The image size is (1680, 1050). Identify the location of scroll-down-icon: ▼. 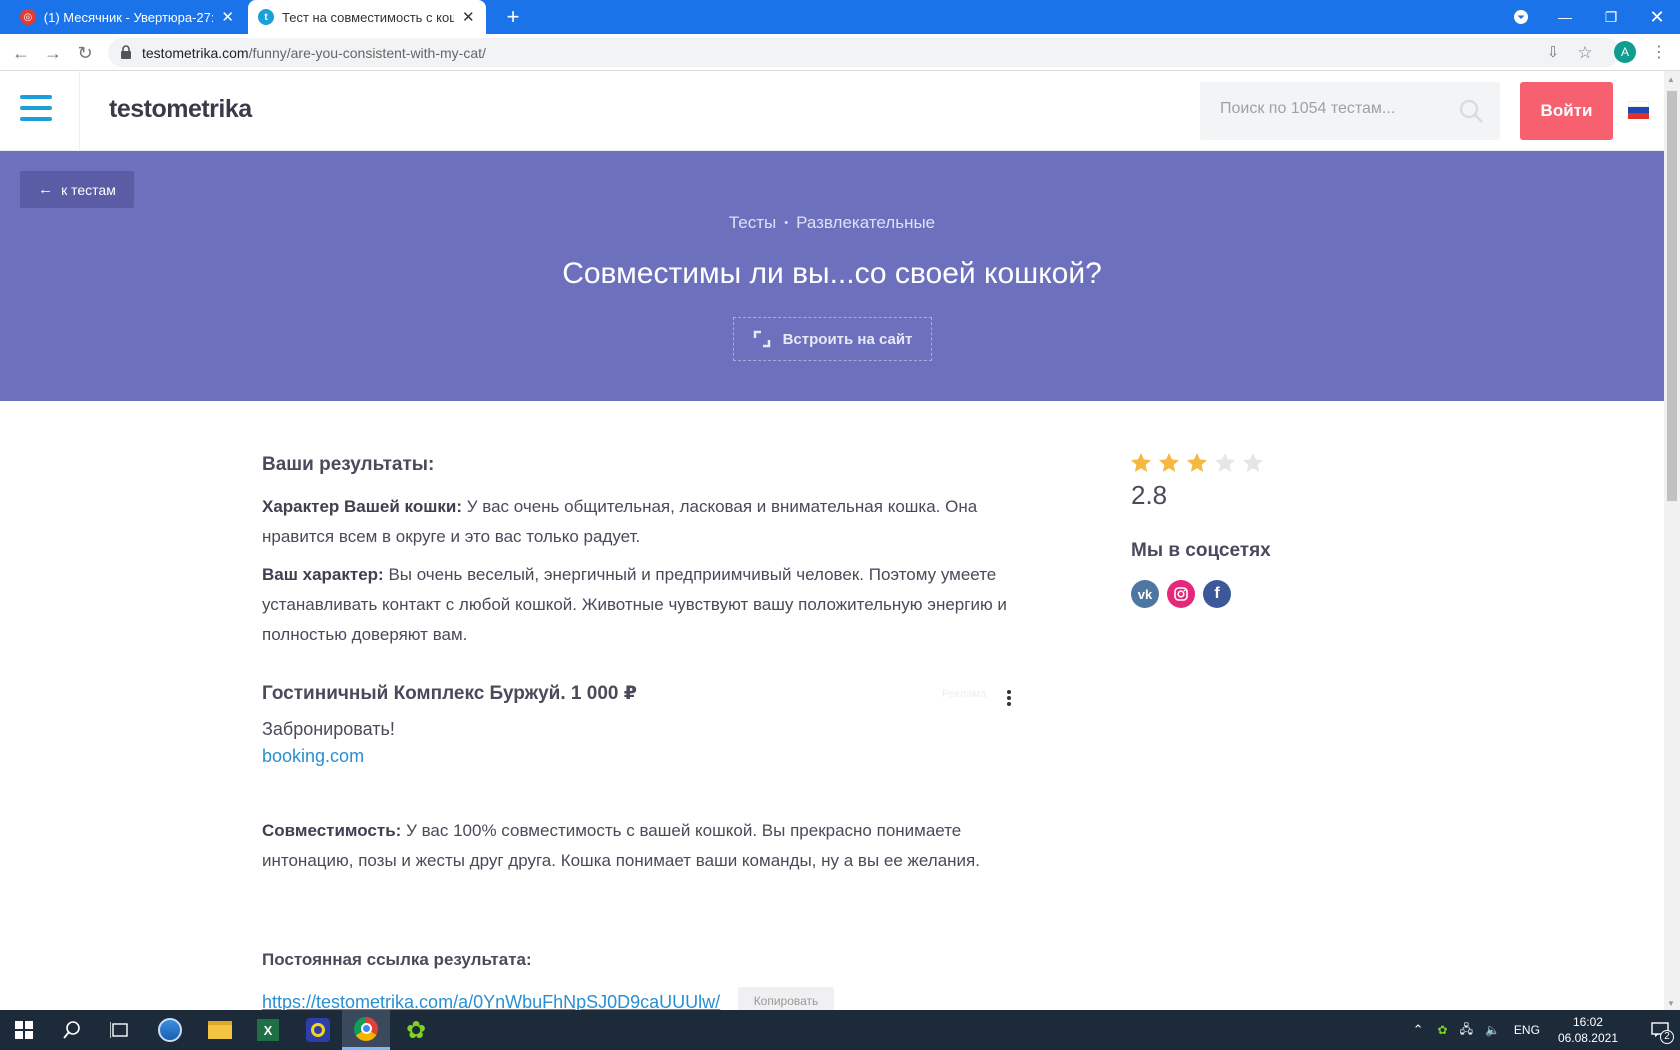
(1671, 1003).